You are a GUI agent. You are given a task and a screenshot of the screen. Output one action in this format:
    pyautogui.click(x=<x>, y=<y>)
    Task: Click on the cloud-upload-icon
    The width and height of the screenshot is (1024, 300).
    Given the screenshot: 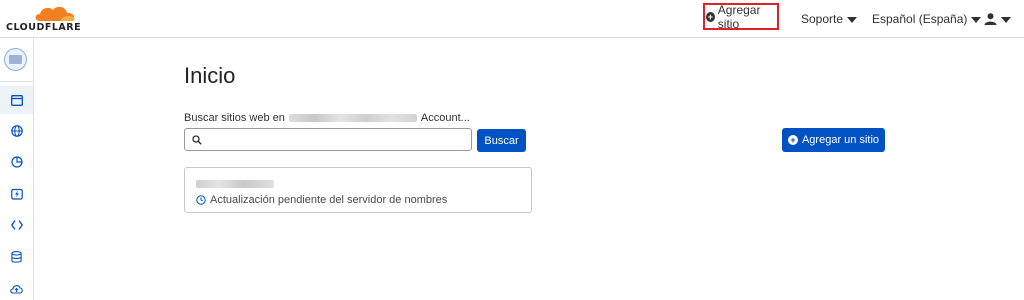 What is the action you would take?
    pyautogui.click(x=16, y=289)
    